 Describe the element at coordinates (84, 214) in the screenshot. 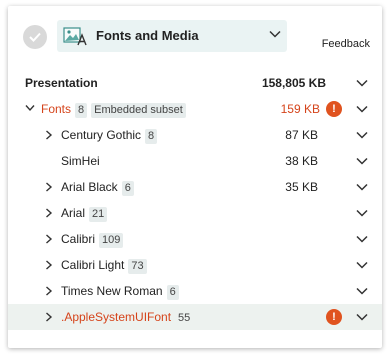

I see `font-name: Arial 21` at that location.